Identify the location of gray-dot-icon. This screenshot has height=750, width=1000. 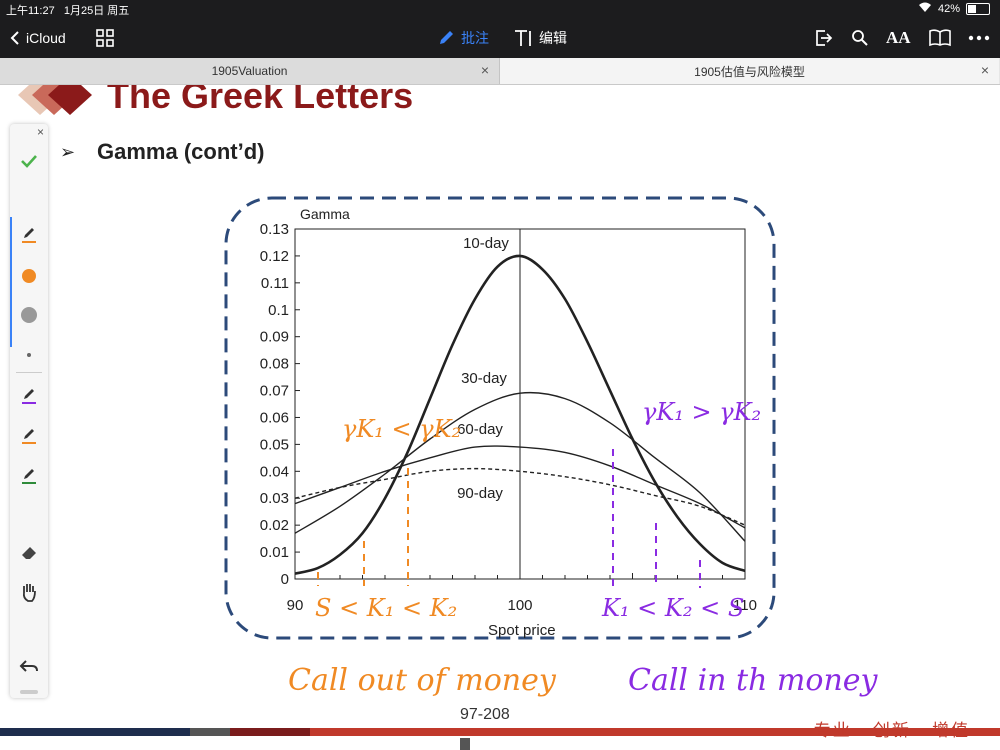
(29, 315).